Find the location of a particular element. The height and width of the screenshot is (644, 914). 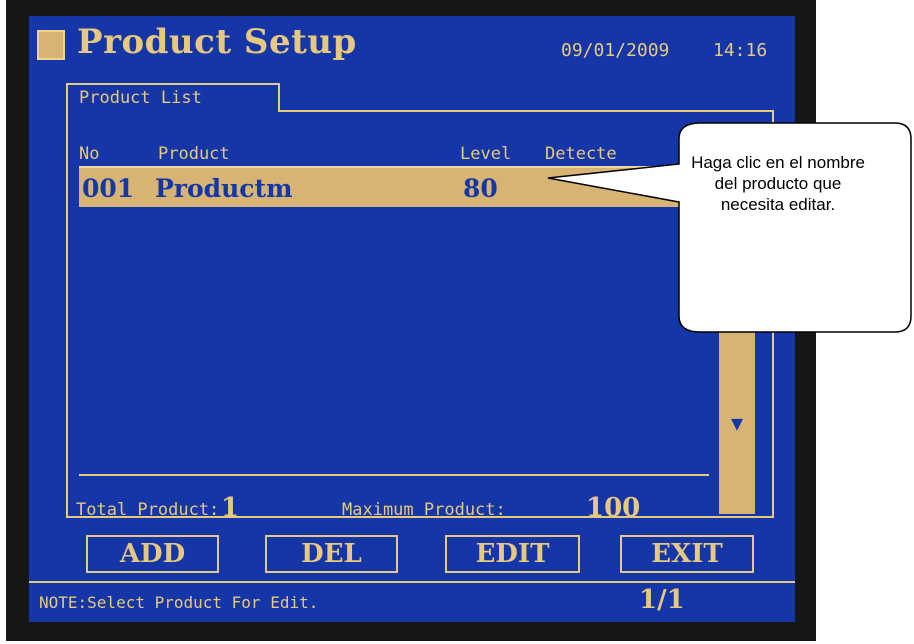

title-square-icon is located at coordinates (51, 45).